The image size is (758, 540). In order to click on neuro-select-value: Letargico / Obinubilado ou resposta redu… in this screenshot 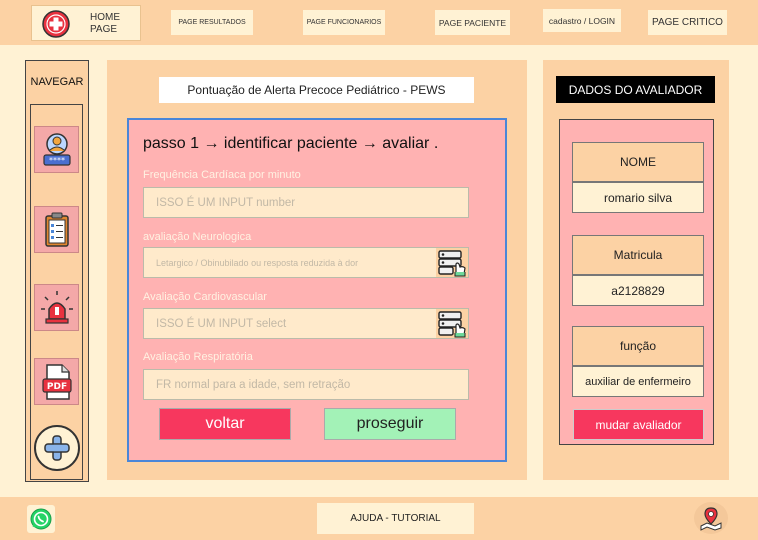, I will do `click(257, 262)`.